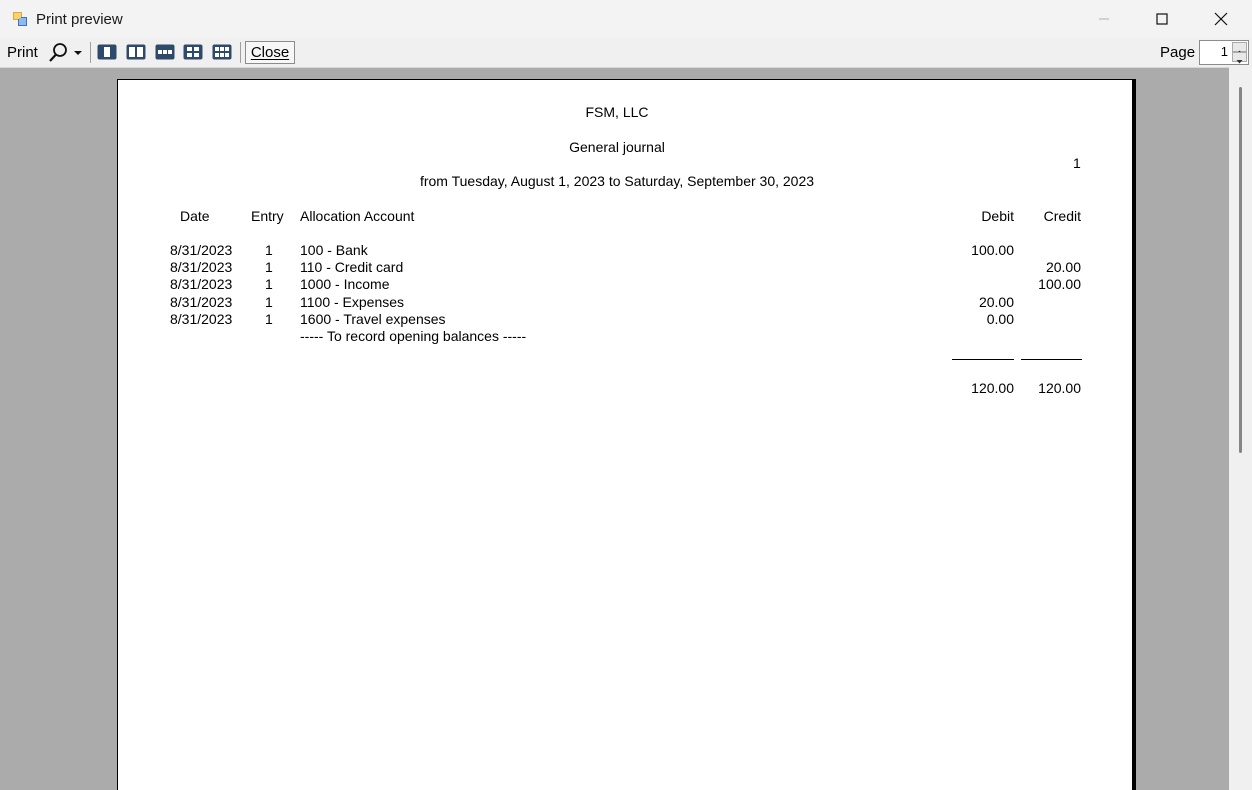 This screenshot has width=1252, height=790. I want to click on zoom-dropdown, so click(67, 53).